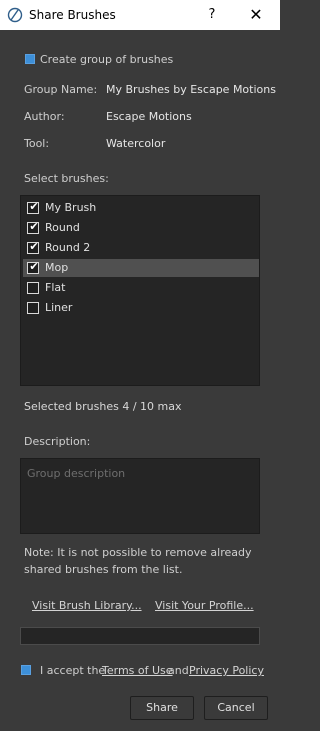 The width and height of the screenshot is (320, 731). Describe the element at coordinates (76, 473) in the screenshot. I see `description-placeholder: Group description` at that location.